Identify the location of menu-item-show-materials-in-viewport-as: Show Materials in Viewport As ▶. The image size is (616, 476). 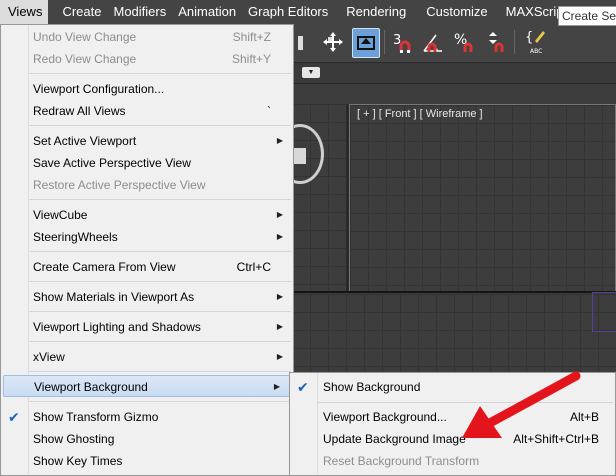
(147, 297).